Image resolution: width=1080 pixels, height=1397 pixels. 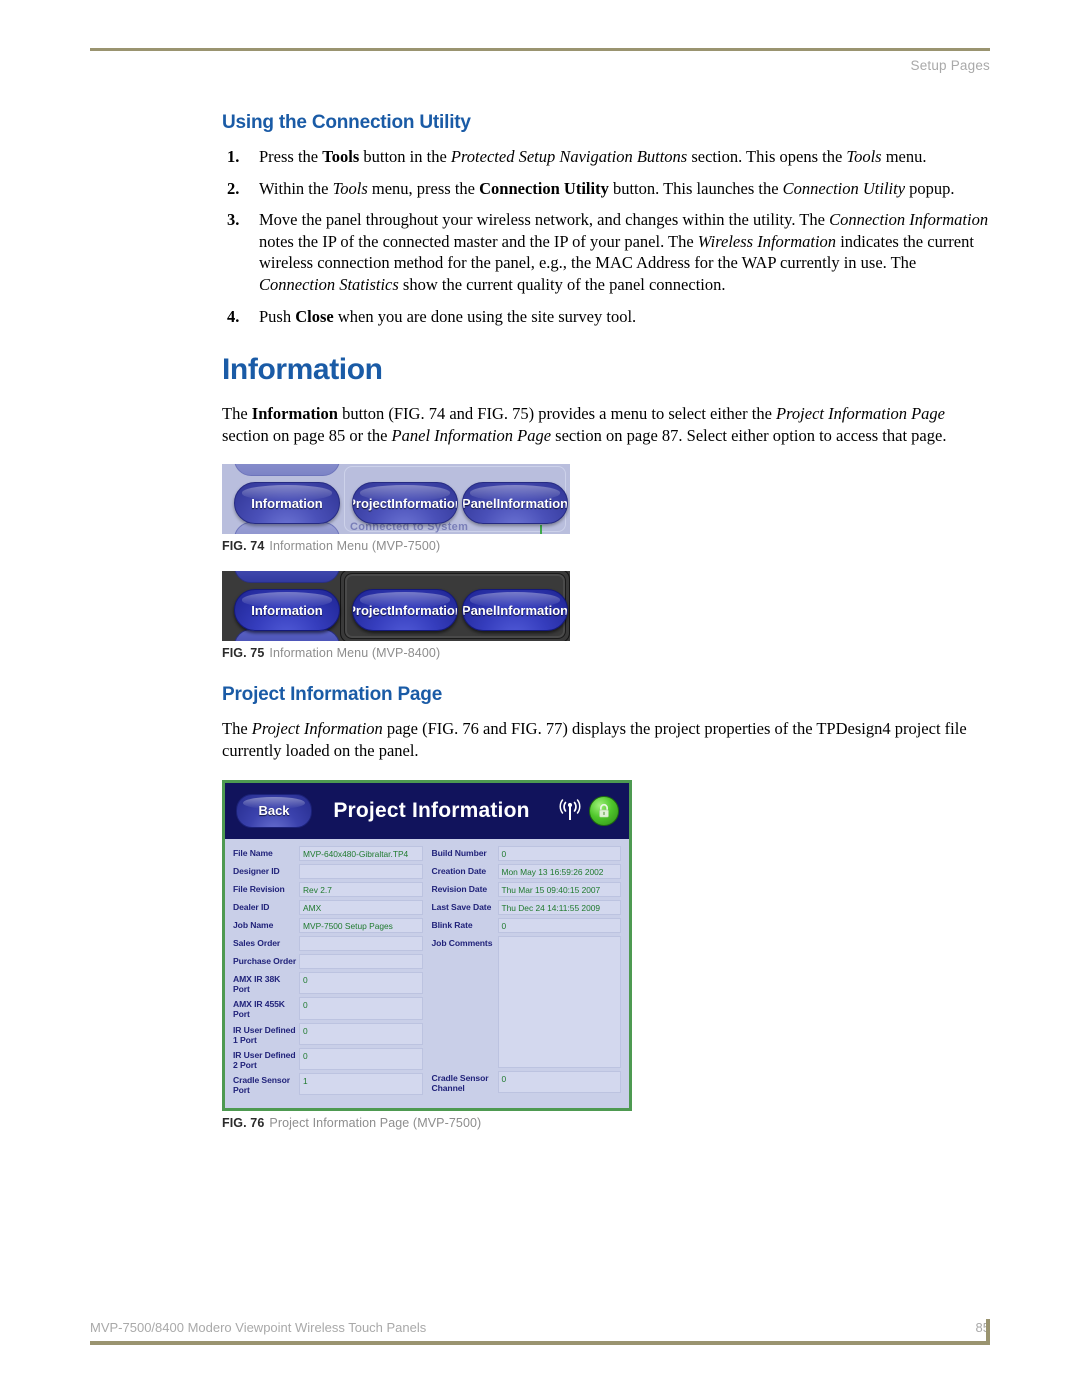 What do you see at coordinates (361, 1084) in the screenshot?
I see `panel-field-value: 1` at bounding box center [361, 1084].